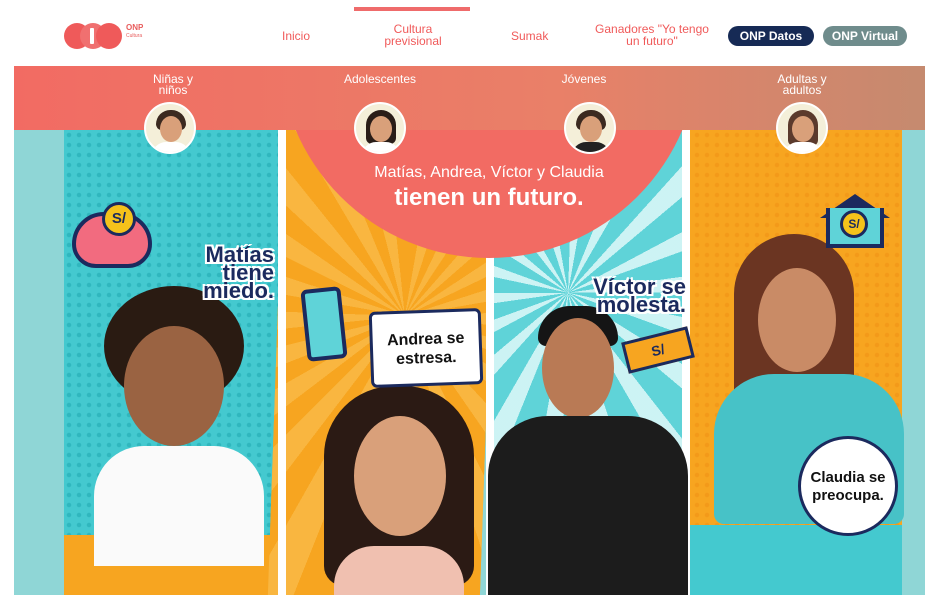  I want to click on onp-datos-button: ONP Datos, so click(771, 36).